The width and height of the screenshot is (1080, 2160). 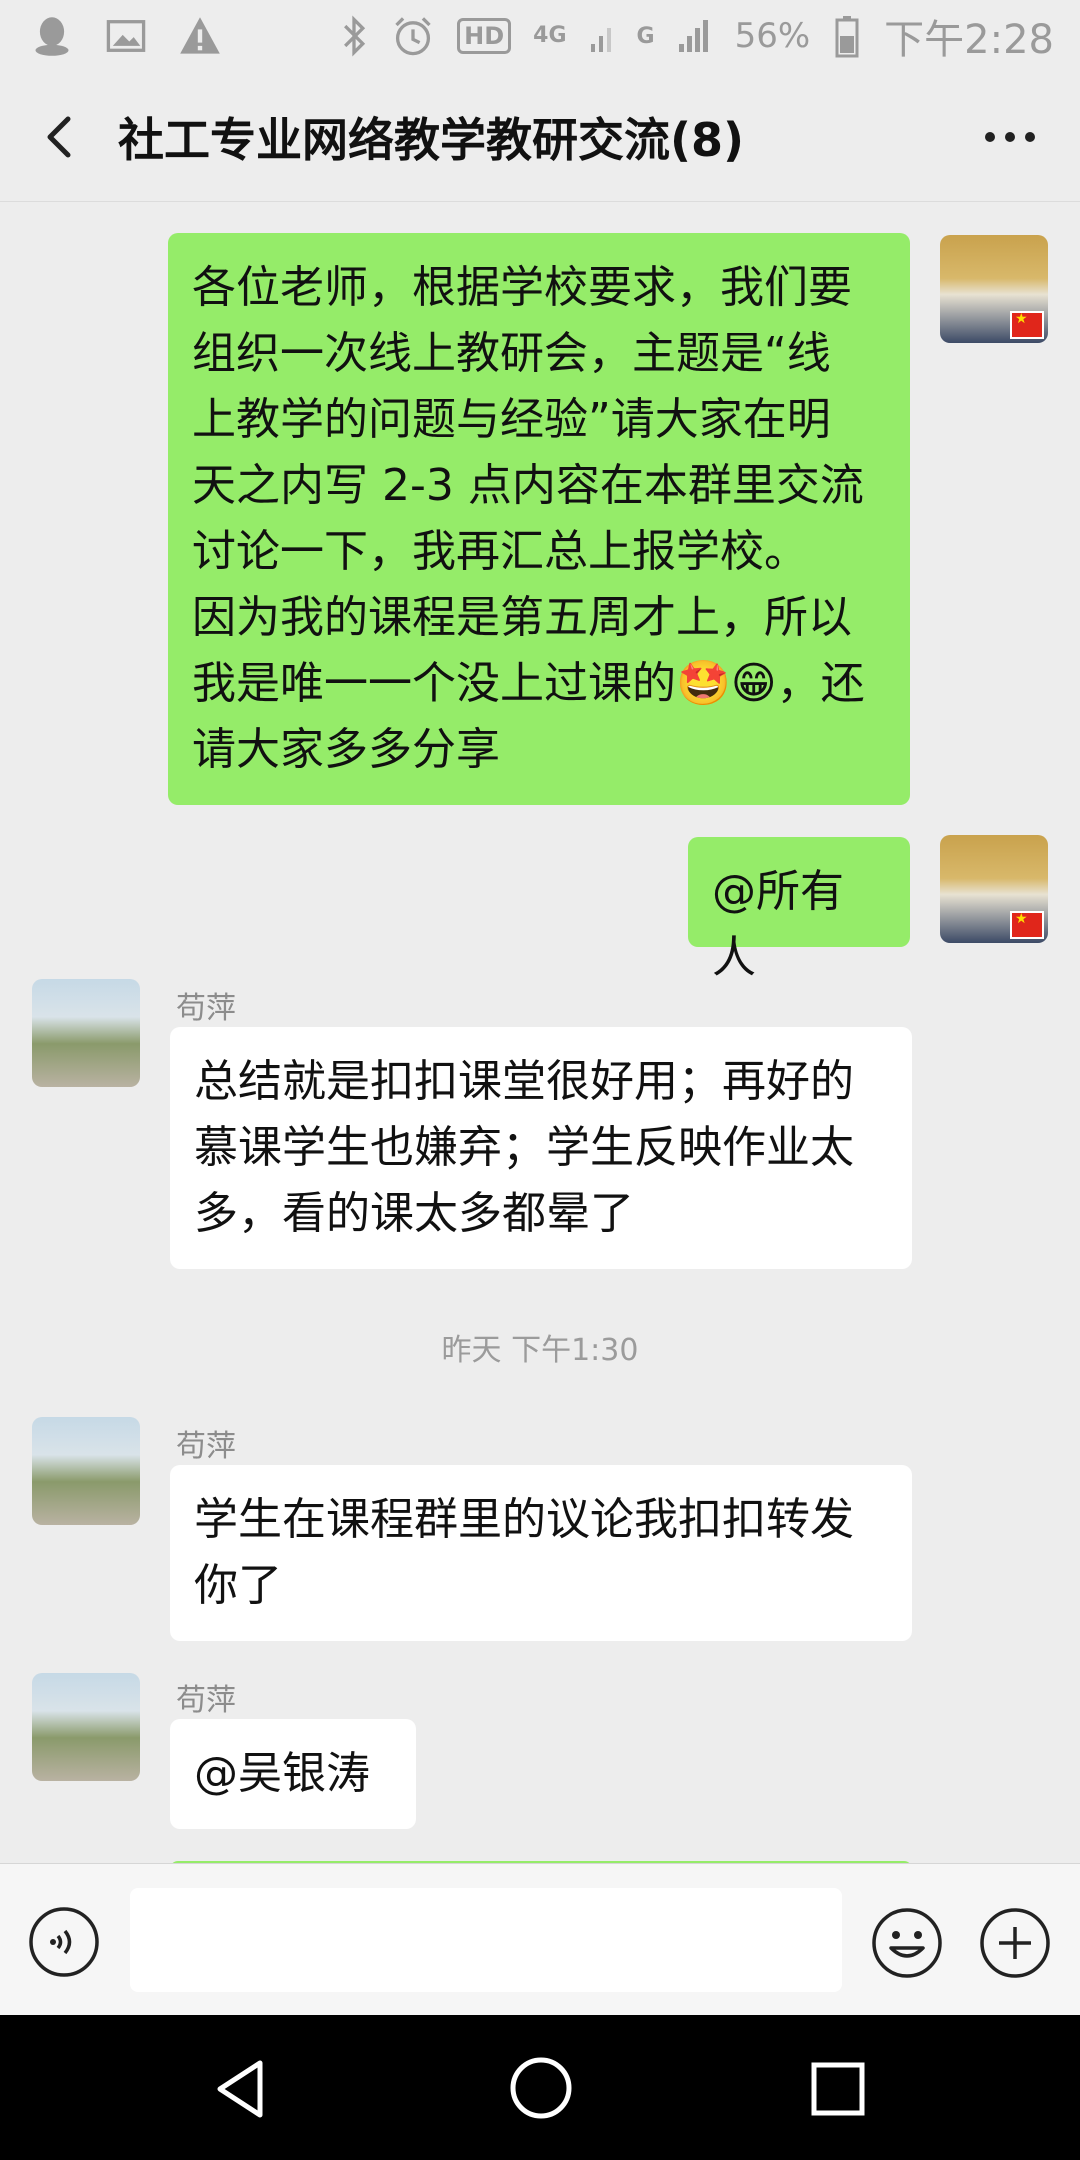 What do you see at coordinates (486, 1940) in the screenshot?
I see `message-input` at bounding box center [486, 1940].